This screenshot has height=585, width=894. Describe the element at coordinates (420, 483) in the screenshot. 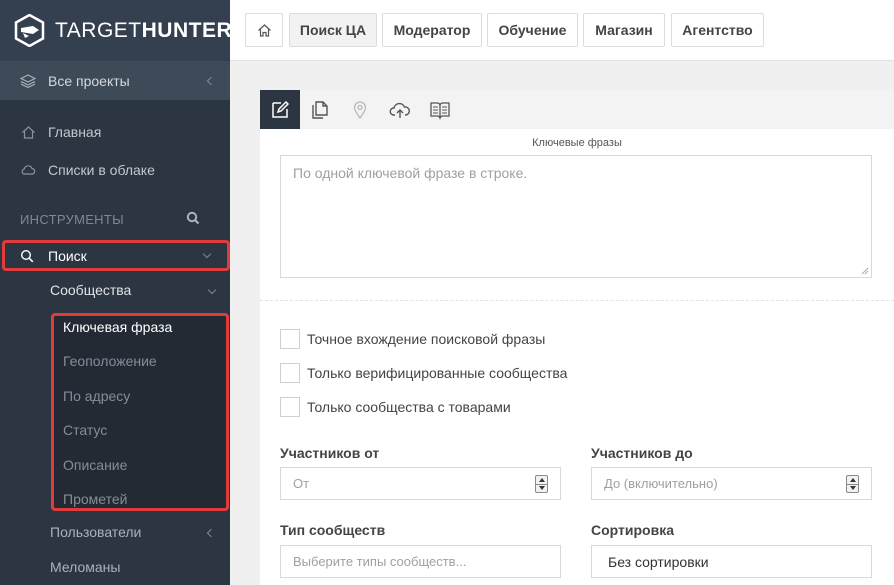

I see `members-from-input: От` at that location.